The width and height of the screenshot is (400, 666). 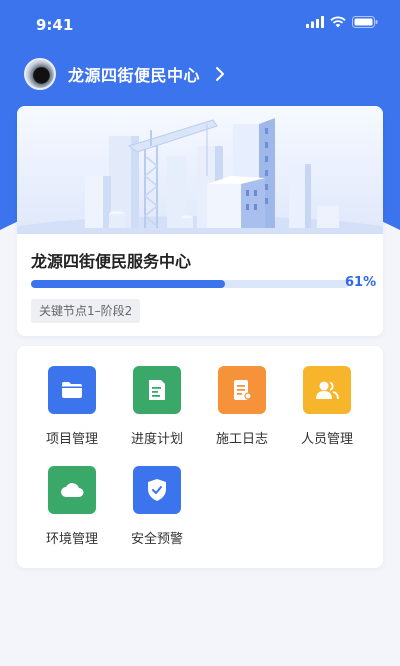 I want to click on menu-item-label: 进度计划, so click(x=156, y=439).